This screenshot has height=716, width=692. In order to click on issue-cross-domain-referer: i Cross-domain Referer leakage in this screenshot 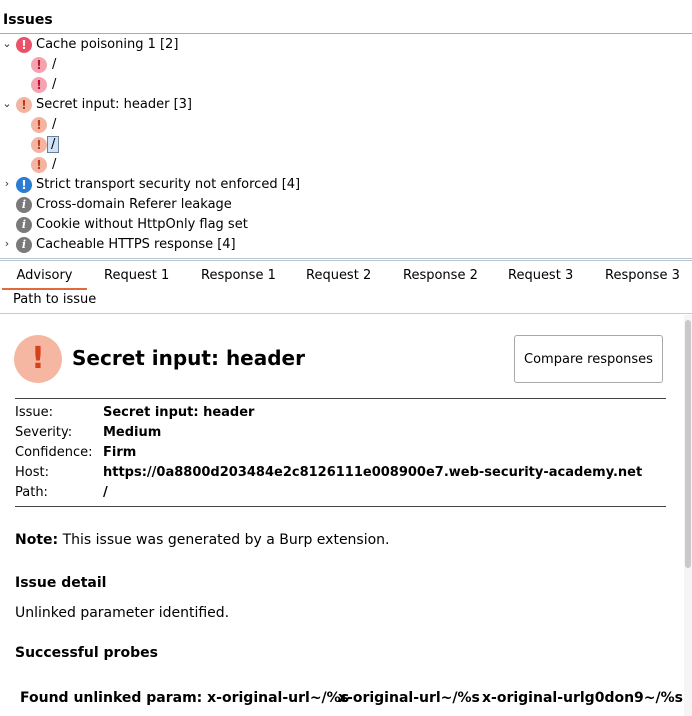, I will do `click(346, 205)`.